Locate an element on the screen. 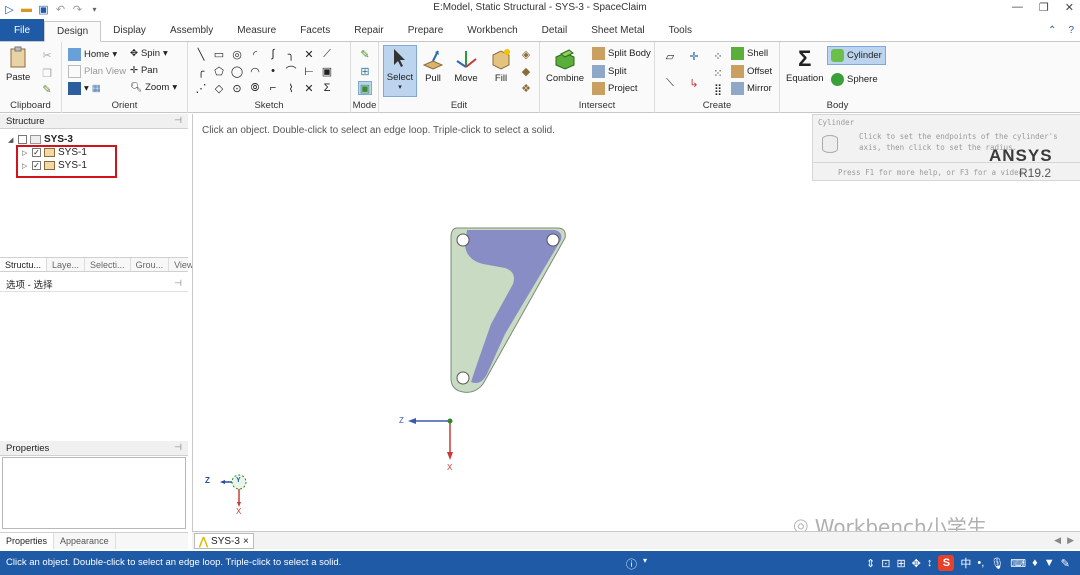 Image resolution: width=1080 pixels, height=575 pixels. selection-filter-icon: ⇕ is located at coordinates (870, 563).